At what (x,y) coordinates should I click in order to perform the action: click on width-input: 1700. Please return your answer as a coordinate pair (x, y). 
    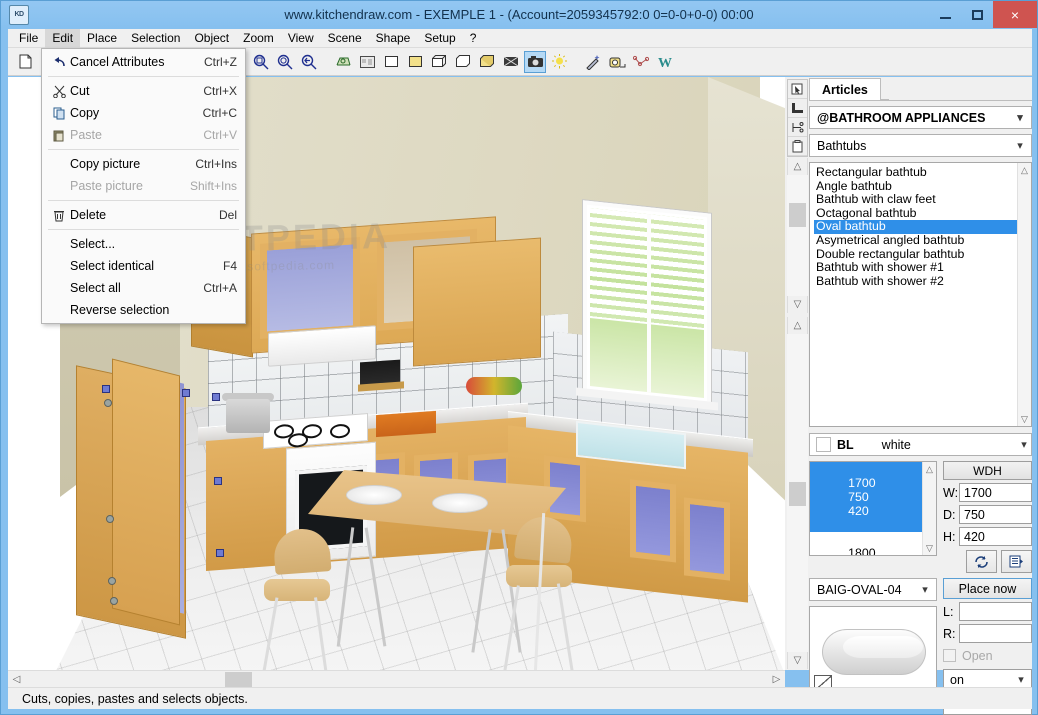
    Looking at the image, I should click on (995, 492).